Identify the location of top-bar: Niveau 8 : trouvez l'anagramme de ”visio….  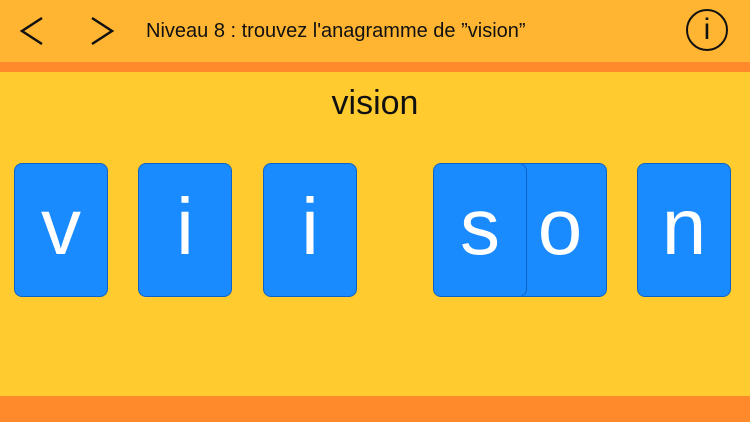
(375, 31).